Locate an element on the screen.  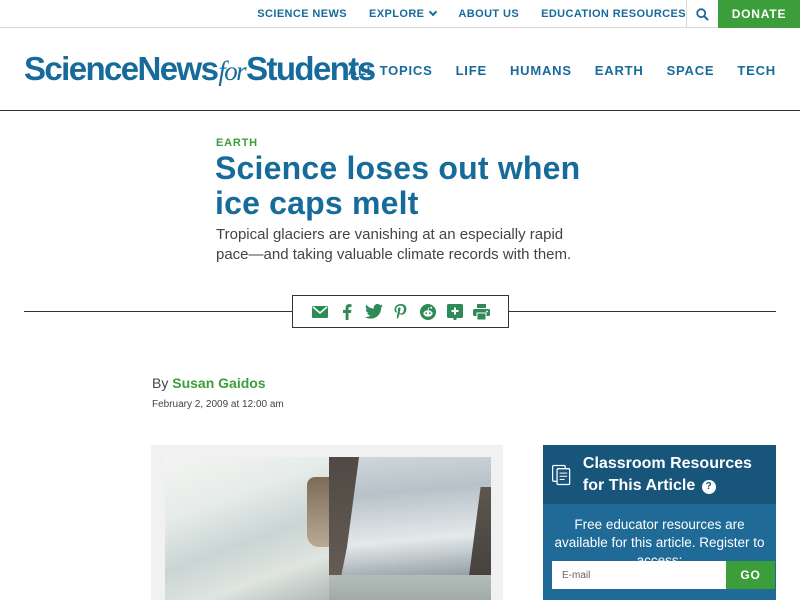
chevron-down-icon is located at coordinates (433, 12).